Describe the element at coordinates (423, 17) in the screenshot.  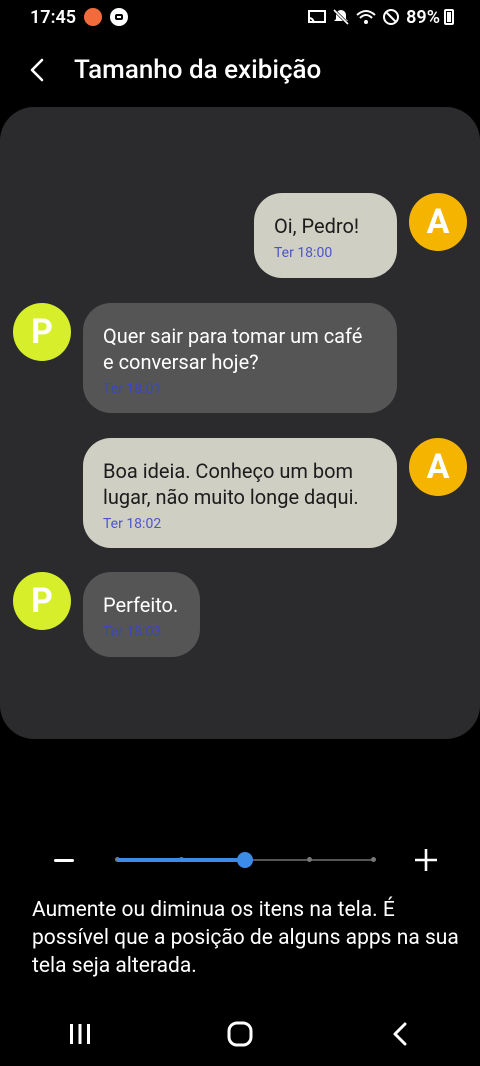
I see `battery-percent: 89%` at that location.